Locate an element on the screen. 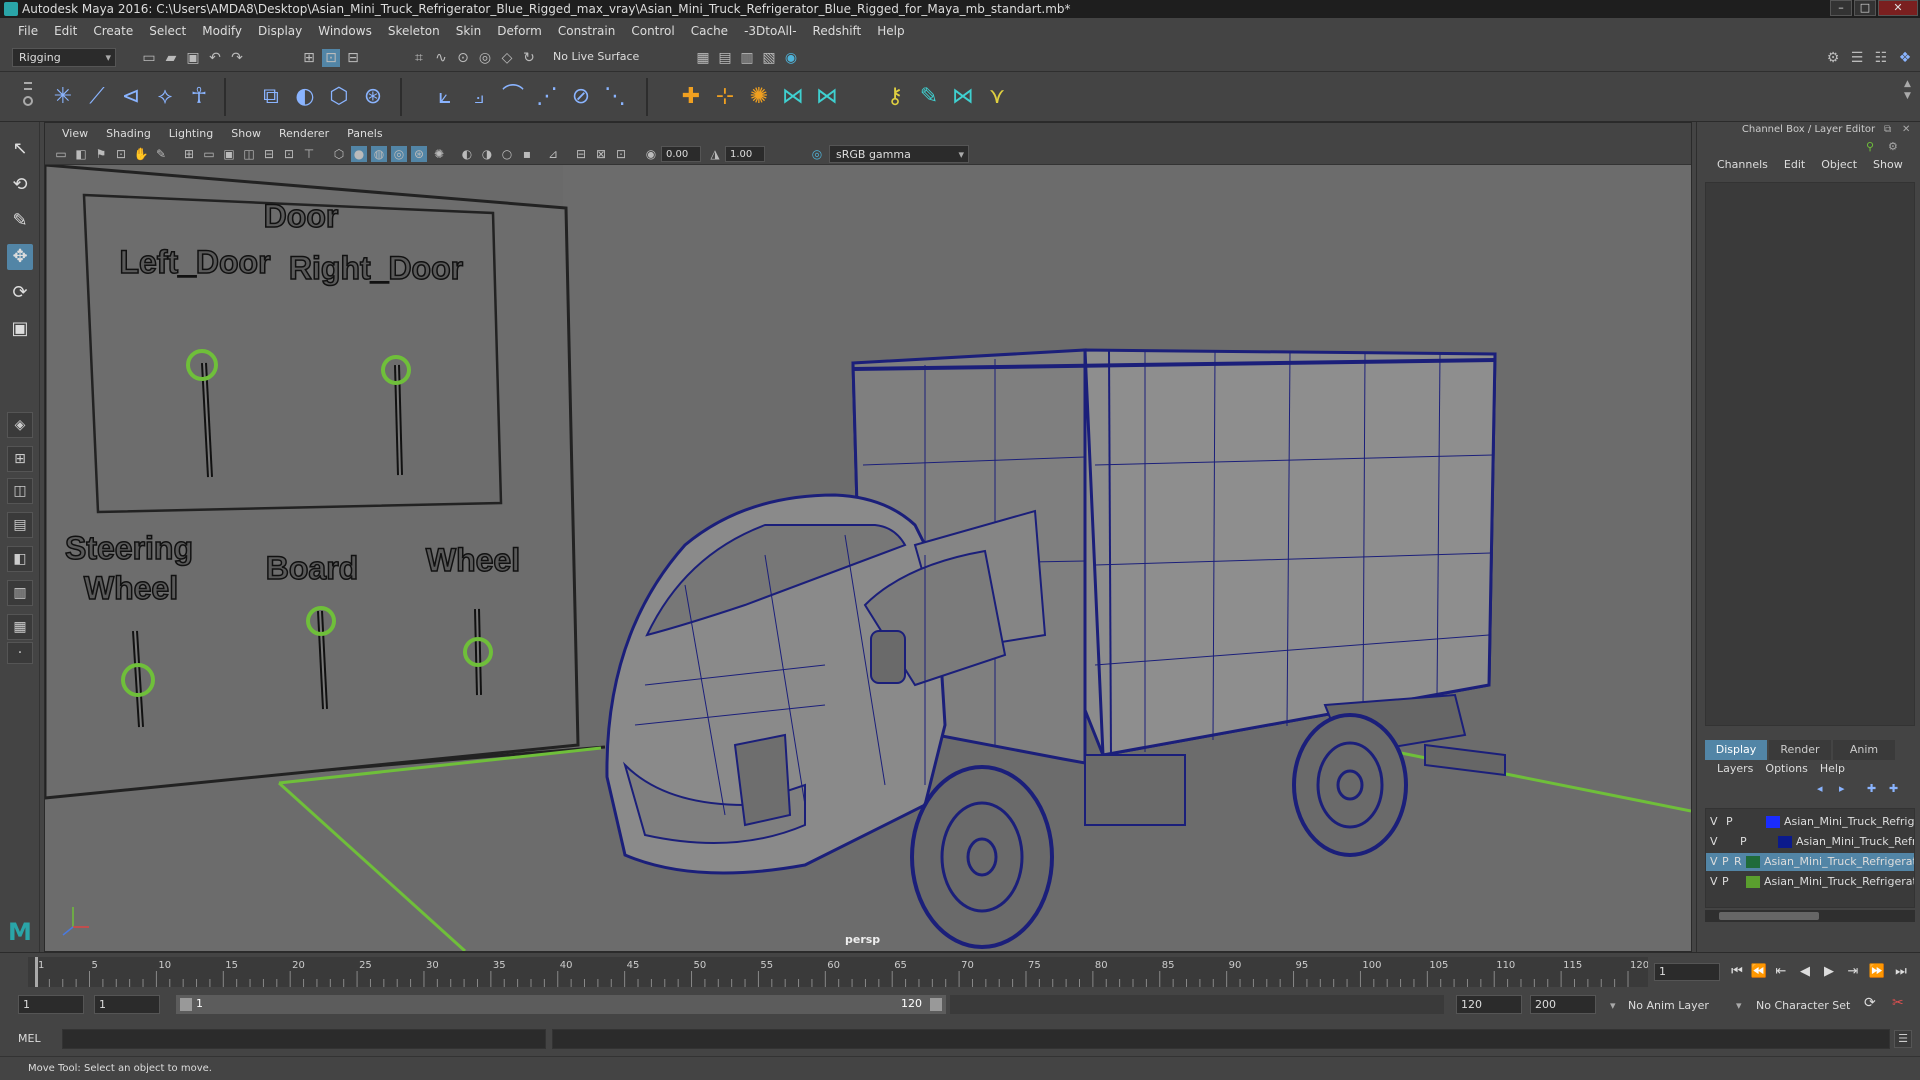 Image resolution: width=1920 pixels, height=1080 pixels. graph-editor-layout-button: ▦ is located at coordinates (20, 627).